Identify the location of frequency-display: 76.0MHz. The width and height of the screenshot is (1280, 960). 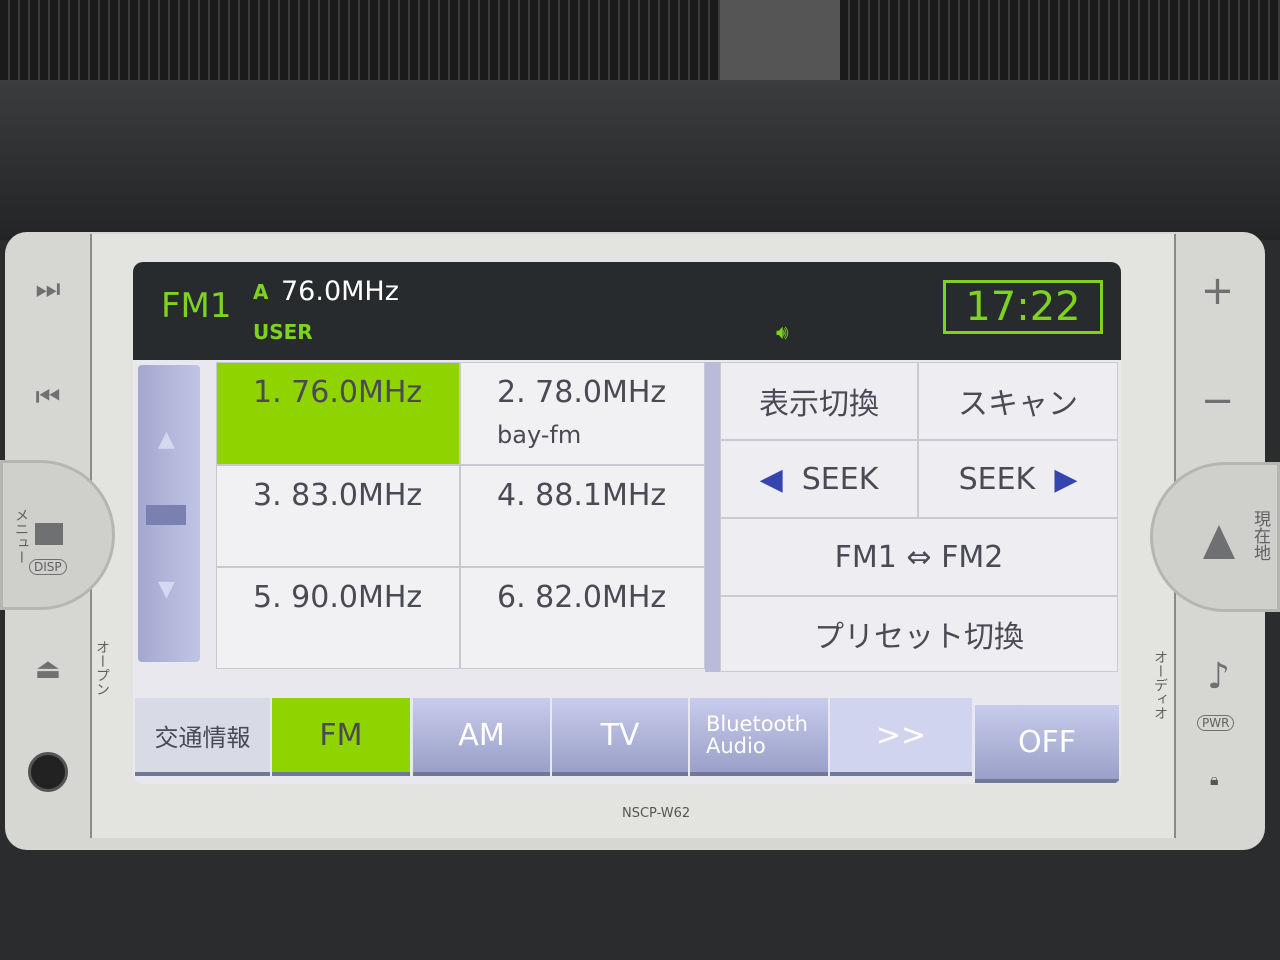
(340, 291).